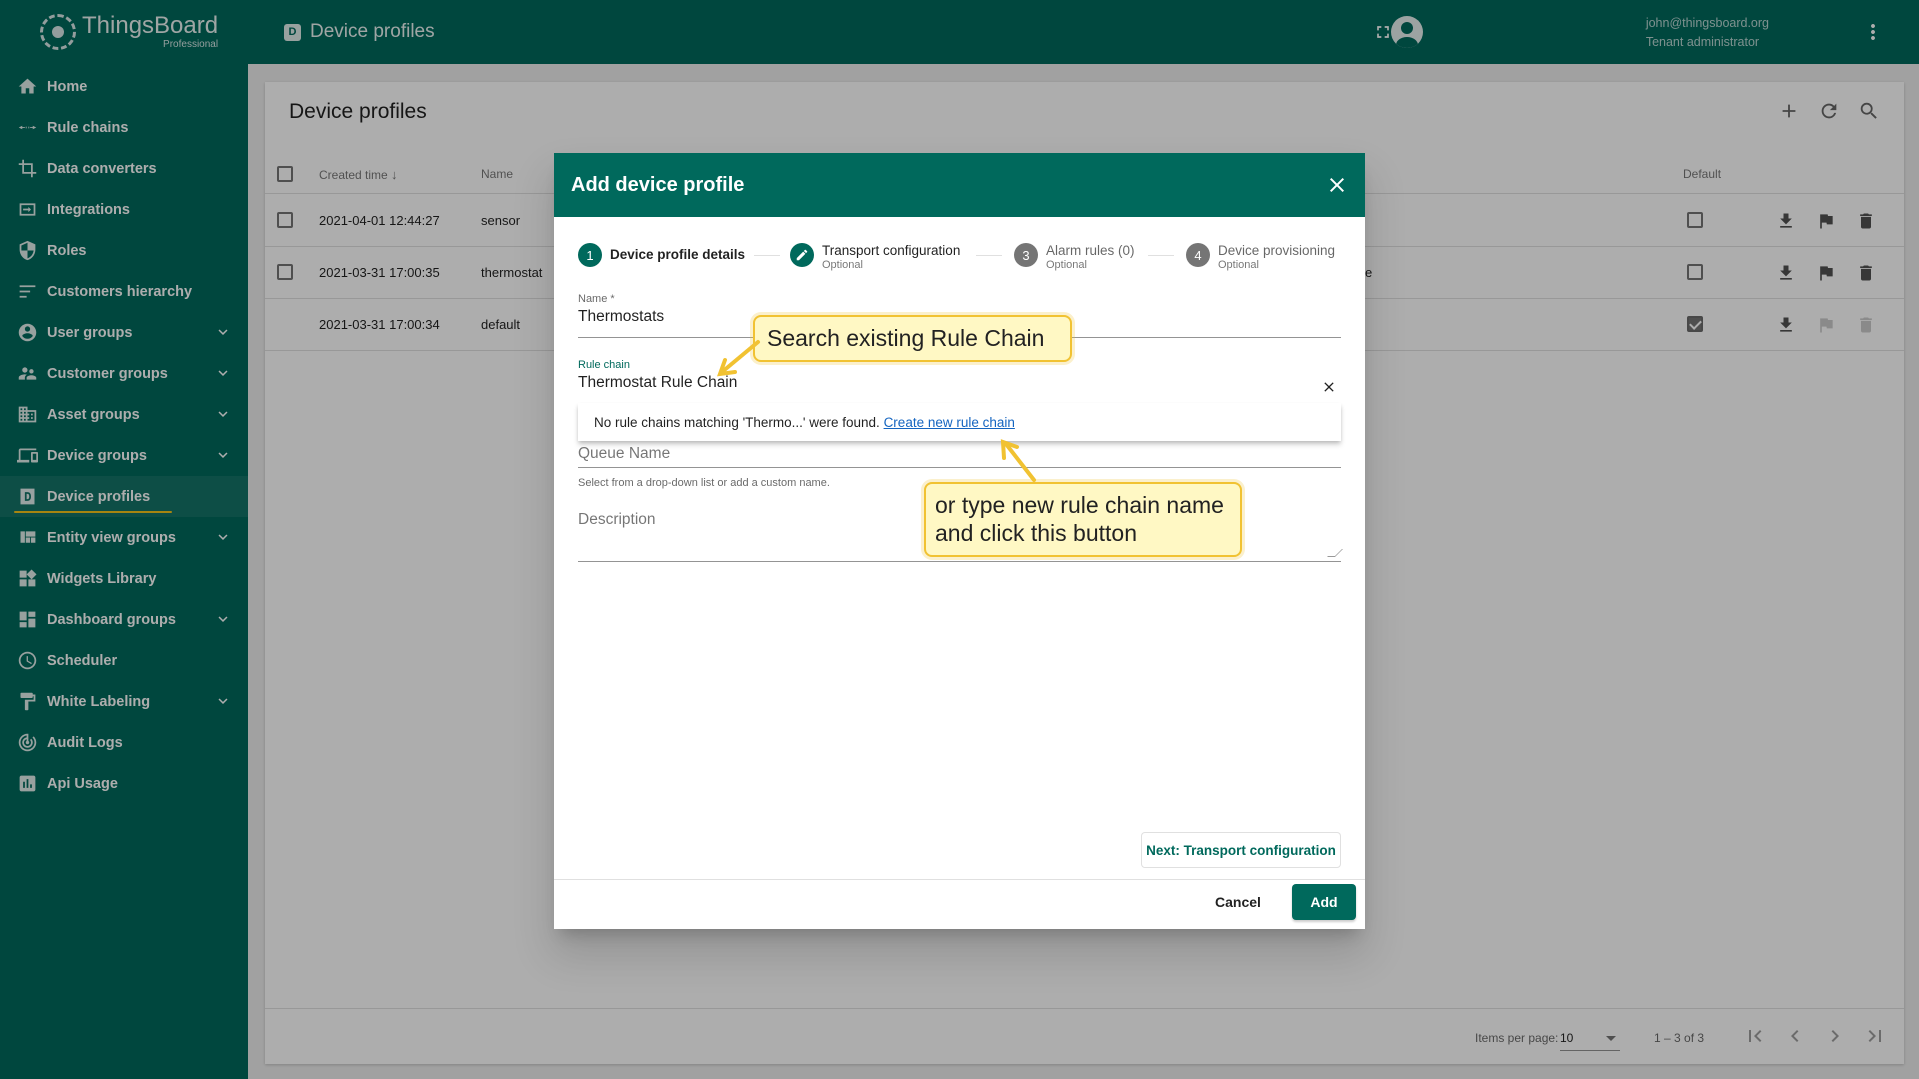 This screenshot has width=1919, height=1079. Describe the element at coordinates (1079, 505) in the screenshot. I see `callout-text-line1: or type new rule chain name` at that location.